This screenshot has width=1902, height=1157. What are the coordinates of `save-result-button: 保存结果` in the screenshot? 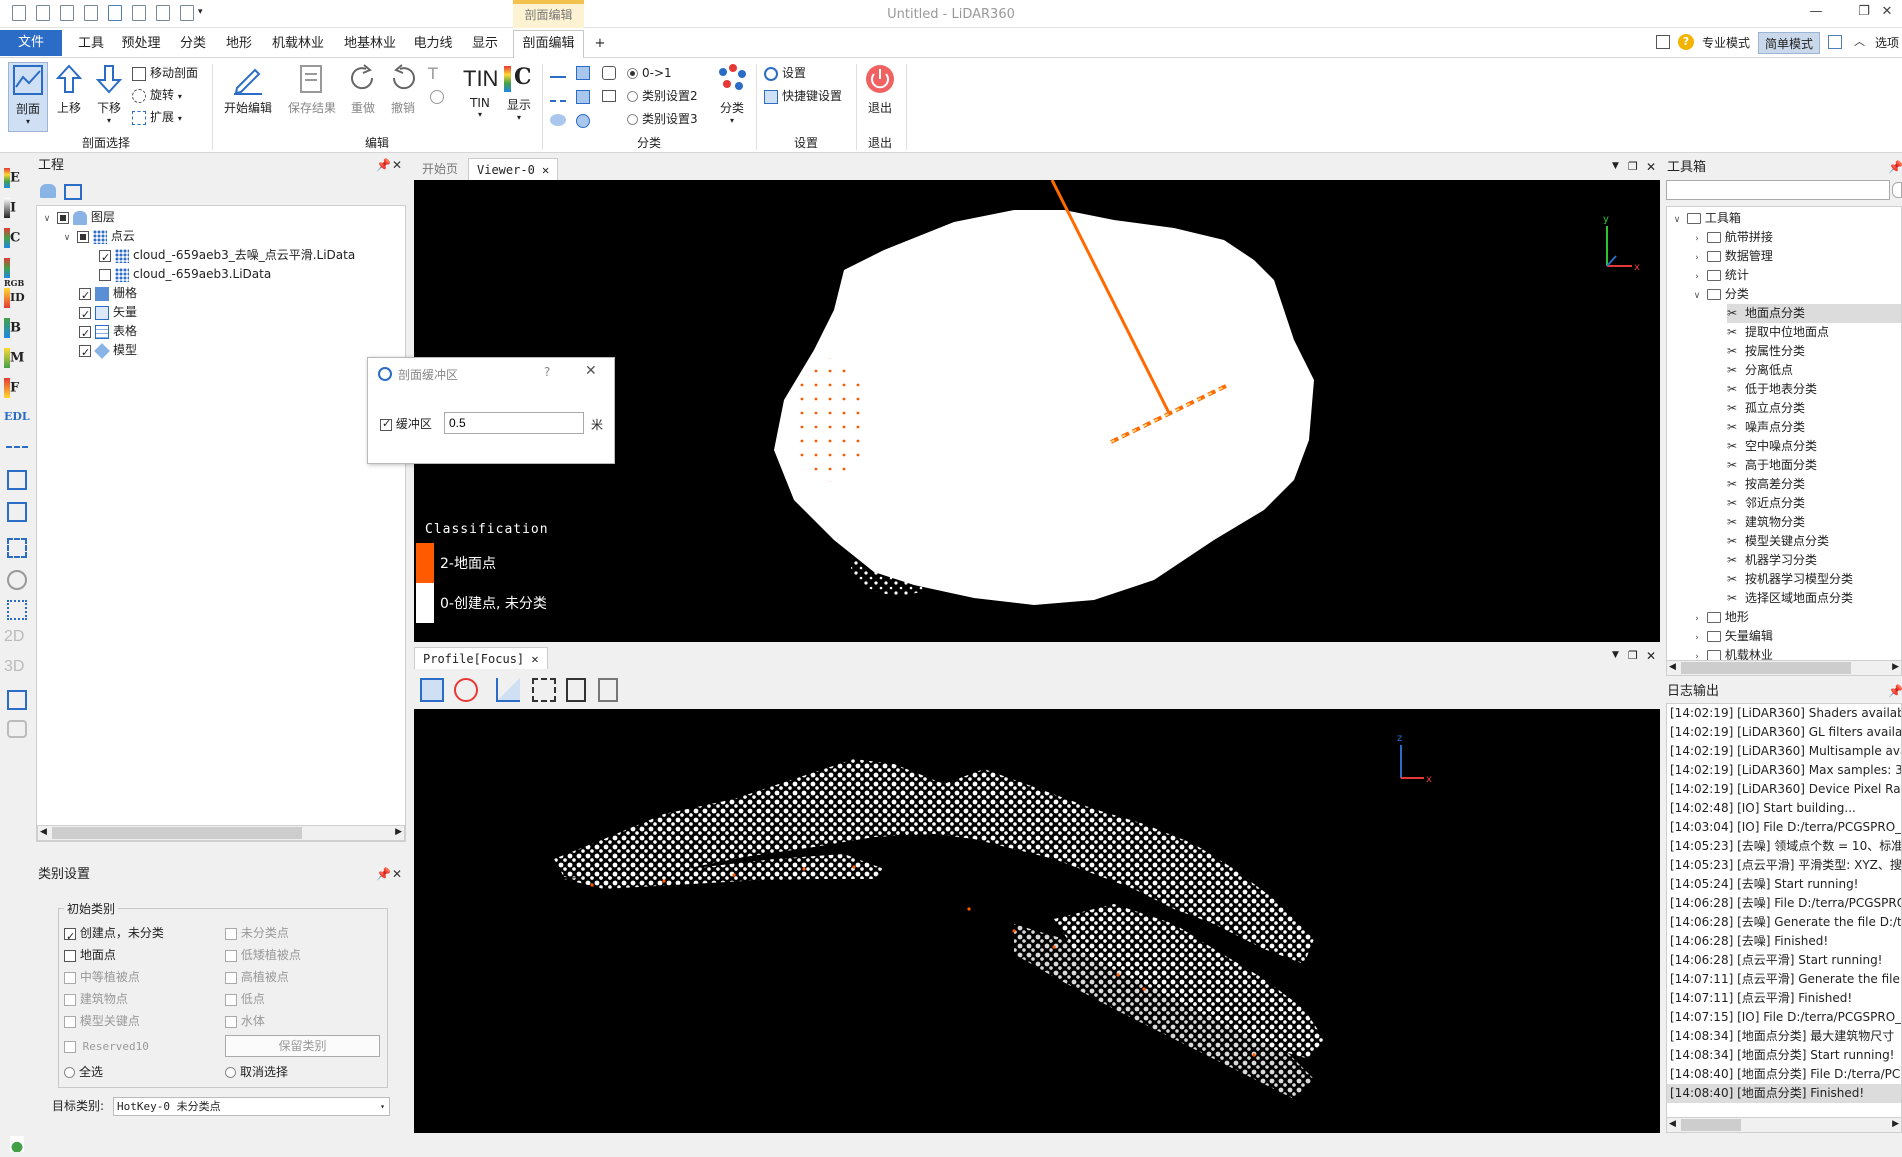 It's located at (312, 89).